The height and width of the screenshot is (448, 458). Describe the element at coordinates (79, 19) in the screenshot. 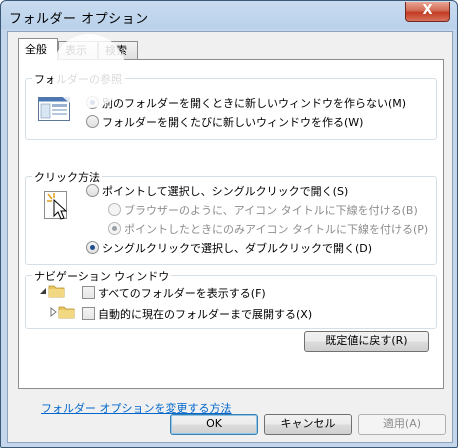

I see `window-title: フォルダー オプション` at that location.